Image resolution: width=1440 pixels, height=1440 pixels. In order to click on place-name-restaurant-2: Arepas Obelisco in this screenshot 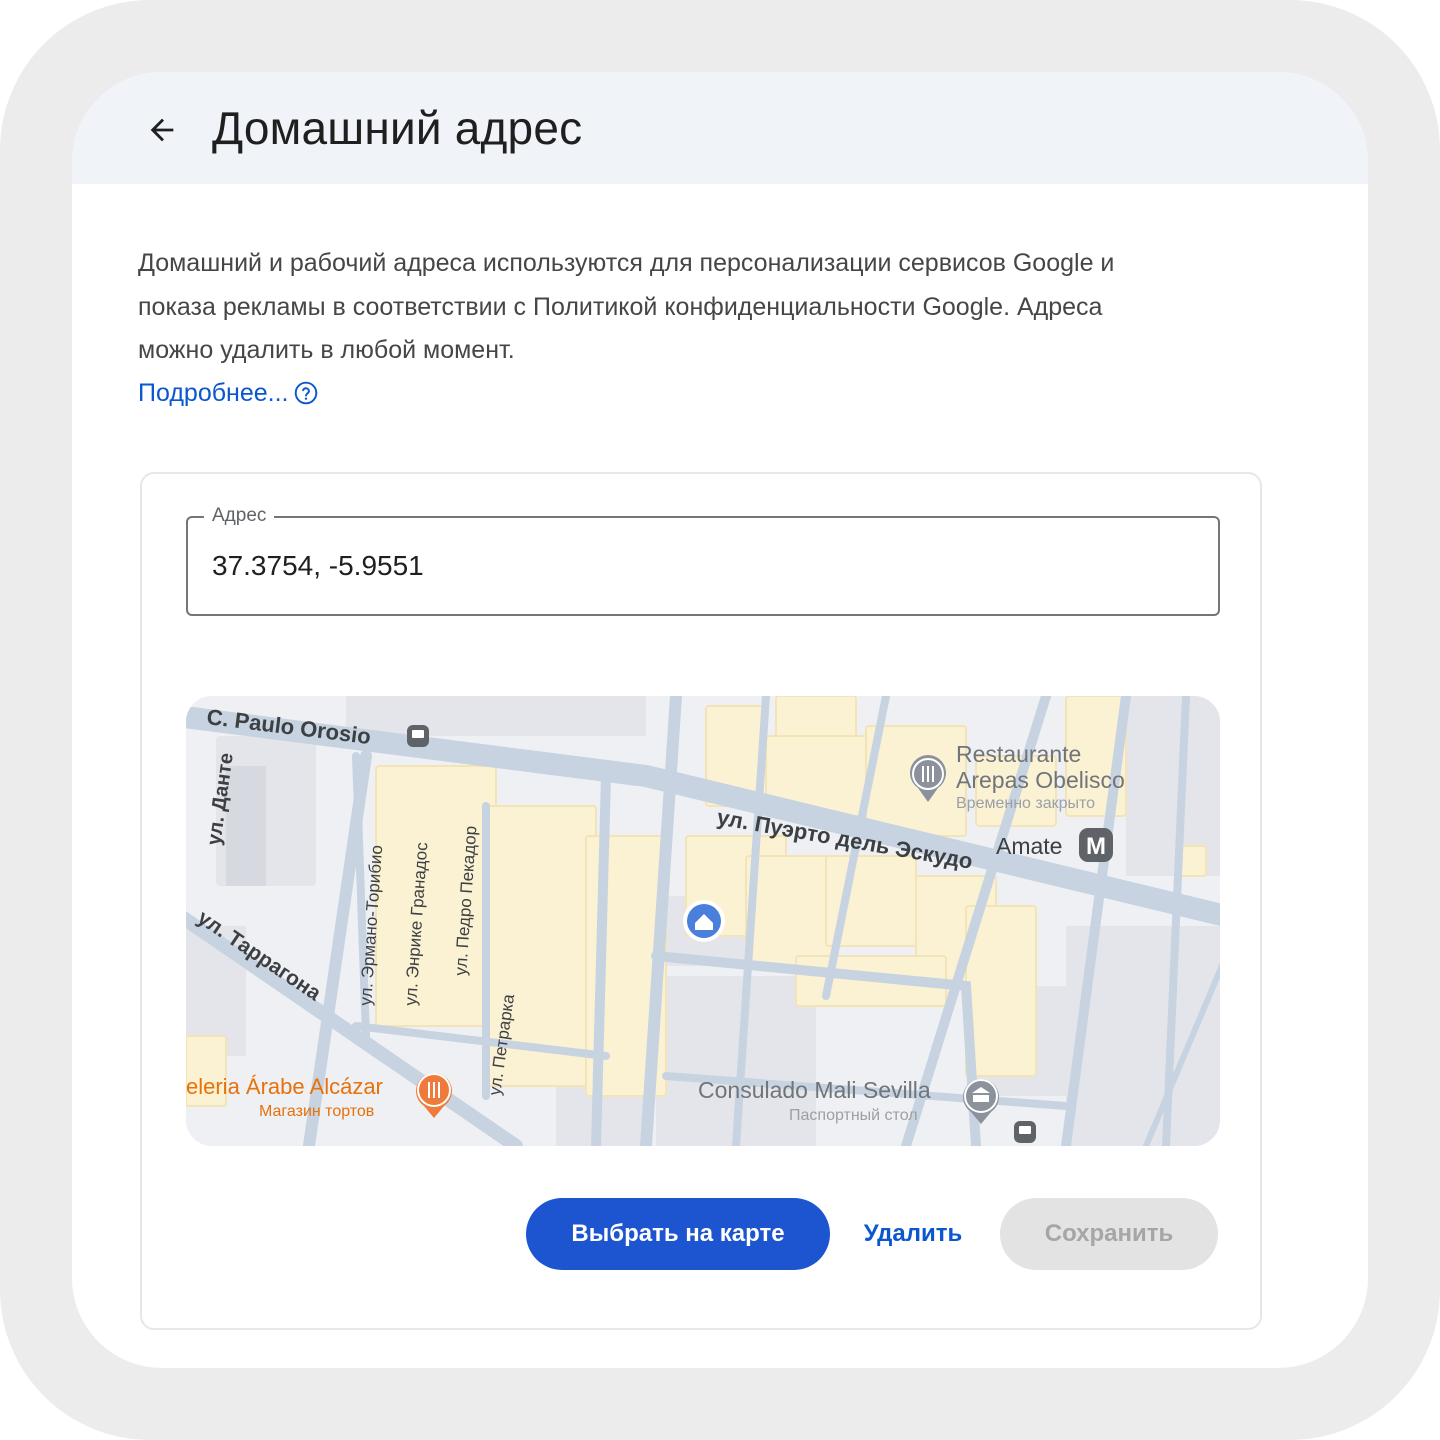, I will do `click(1040, 780)`.